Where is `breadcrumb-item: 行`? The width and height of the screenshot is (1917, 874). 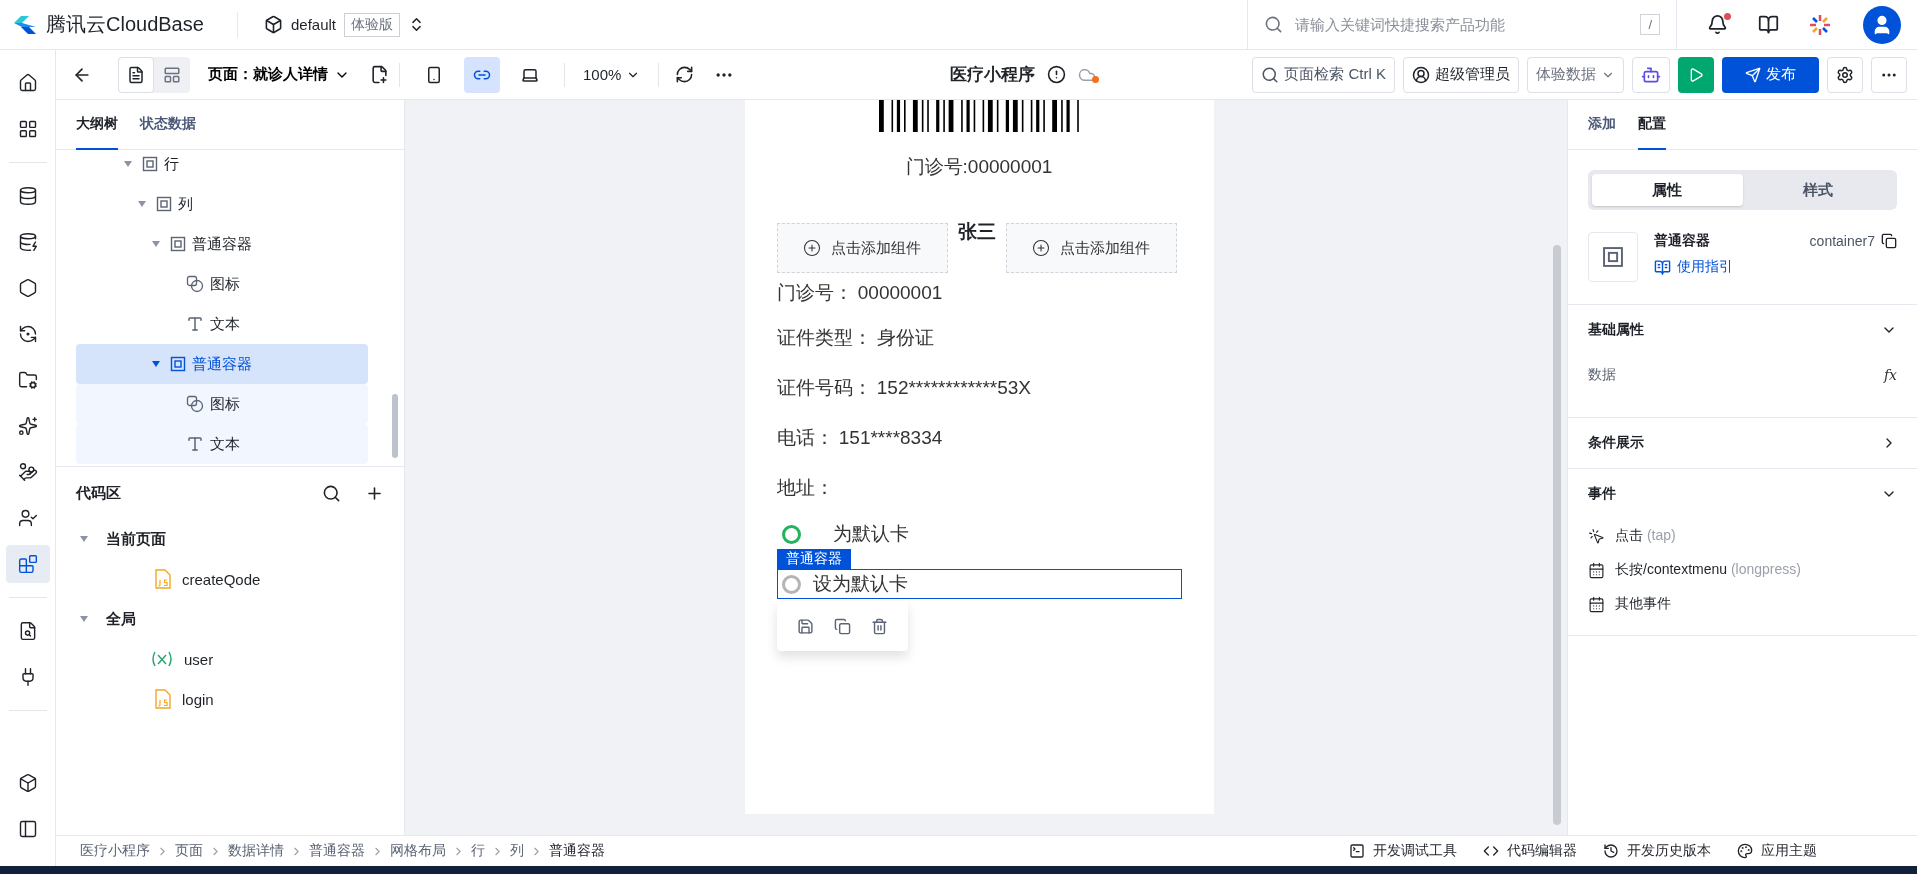 breadcrumb-item: 行 is located at coordinates (478, 851).